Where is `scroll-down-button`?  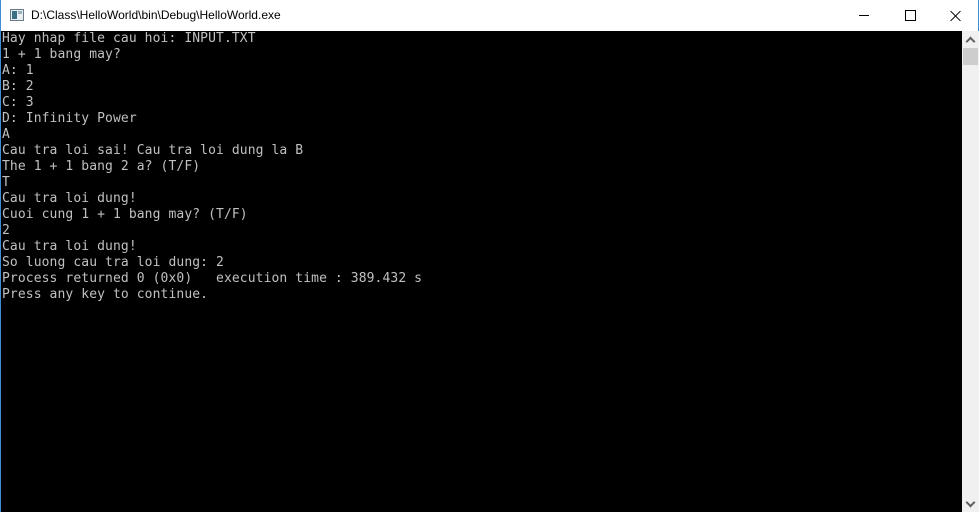
scroll-down-button is located at coordinates (970, 503).